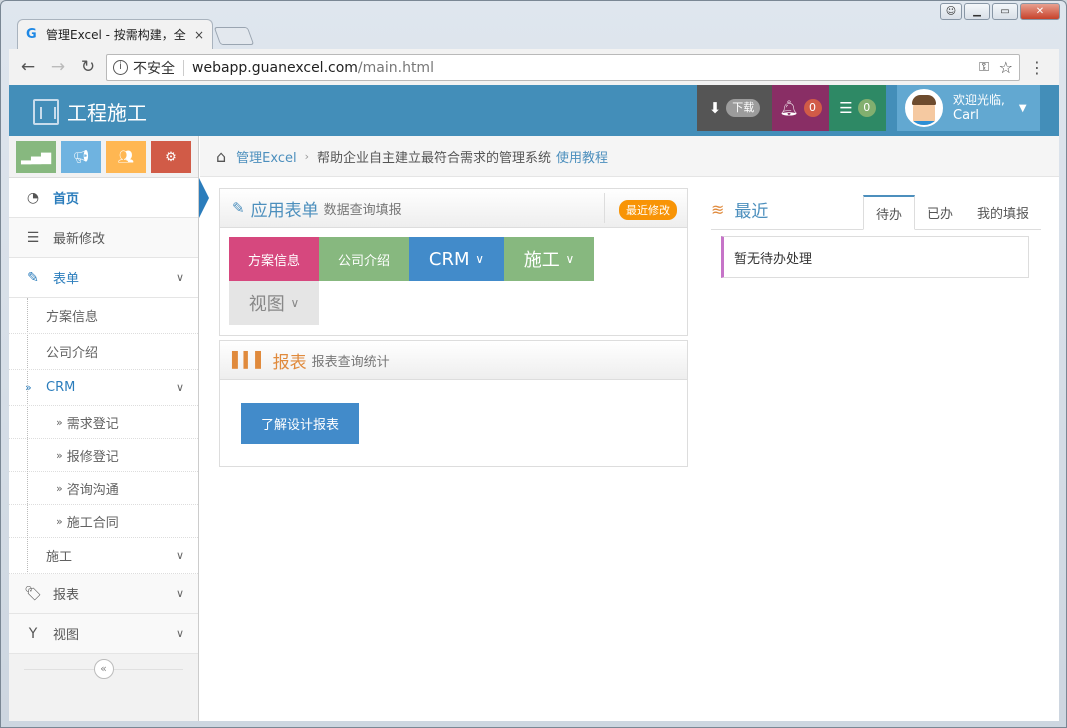 The width and height of the screenshot is (1067, 728). I want to click on learn-report-design-button: 了解设计报表, so click(300, 423).